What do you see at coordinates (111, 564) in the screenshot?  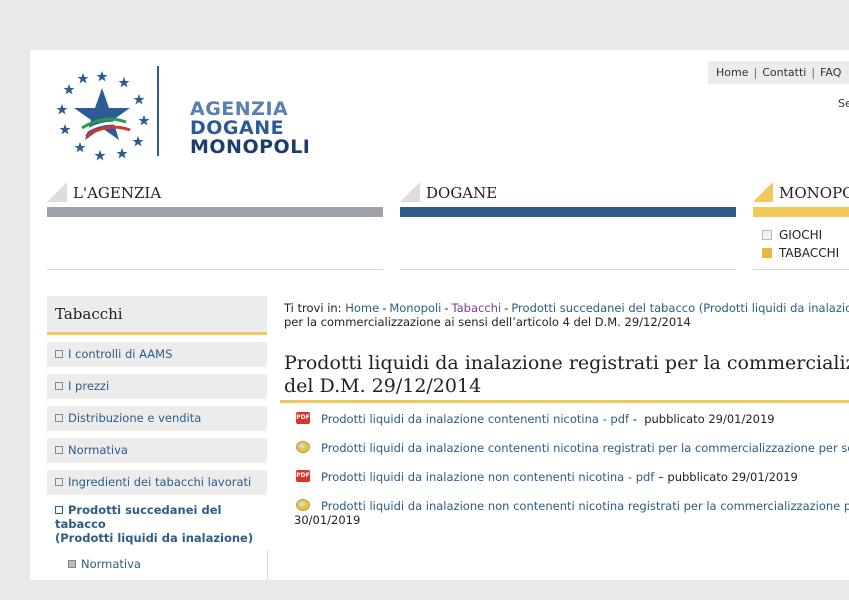 I see `sidebar-subitem-label: Normativa` at bounding box center [111, 564].